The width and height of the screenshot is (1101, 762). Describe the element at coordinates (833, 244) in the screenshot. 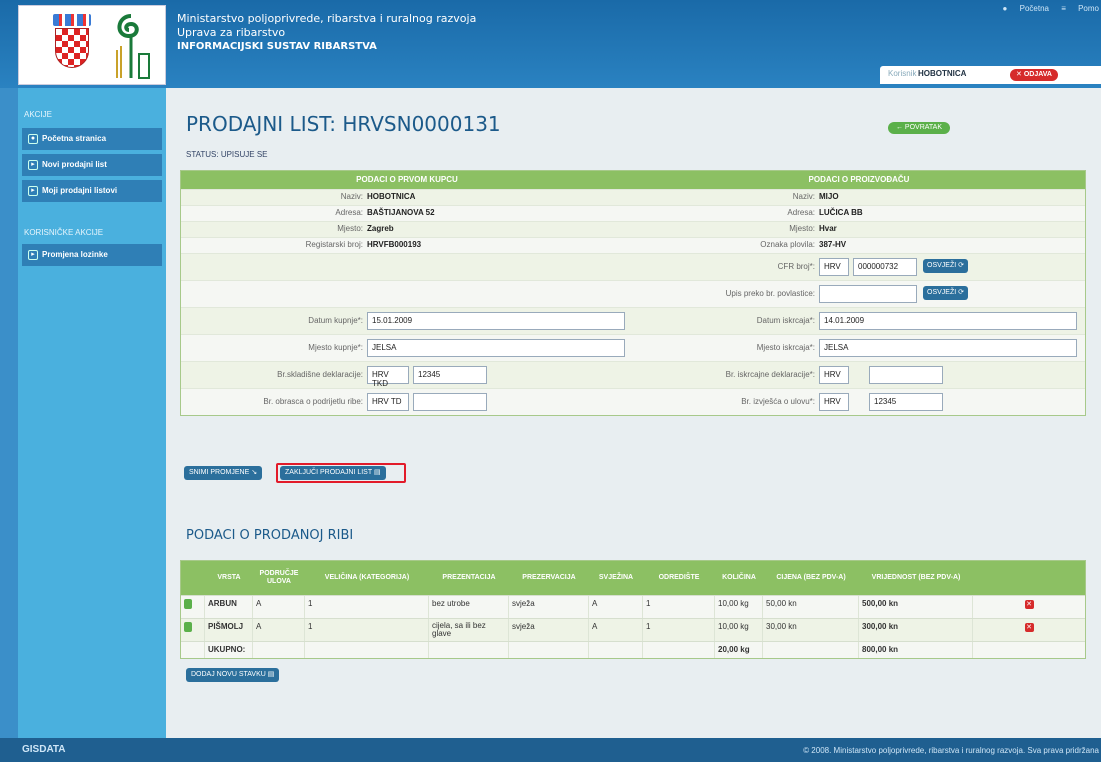

I see `vessel-mark: 387-HV` at that location.